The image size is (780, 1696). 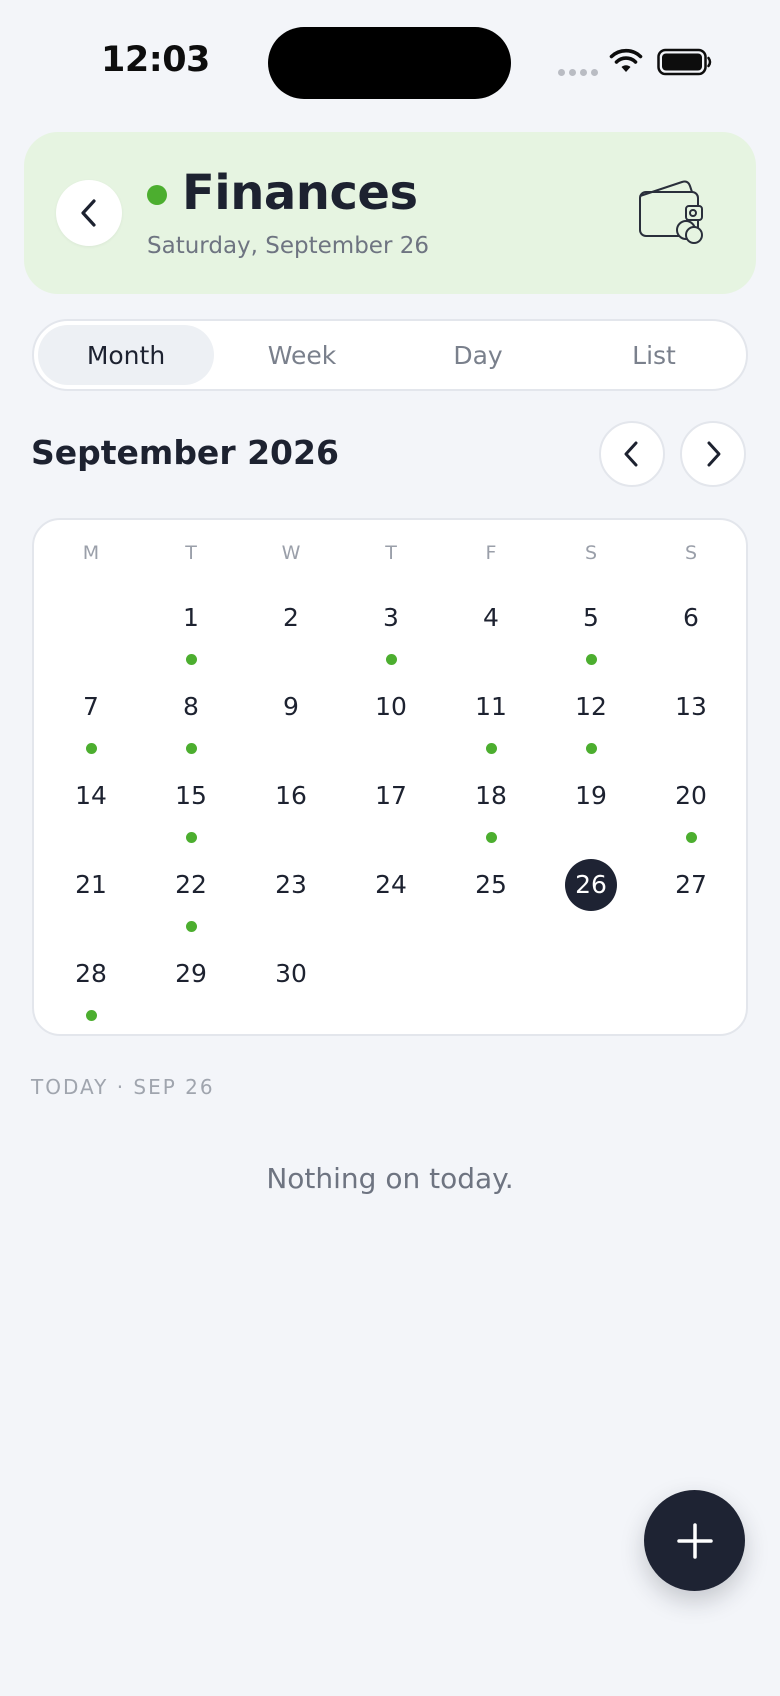 What do you see at coordinates (291, 617) in the screenshot?
I see `day-number: 2` at bounding box center [291, 617].